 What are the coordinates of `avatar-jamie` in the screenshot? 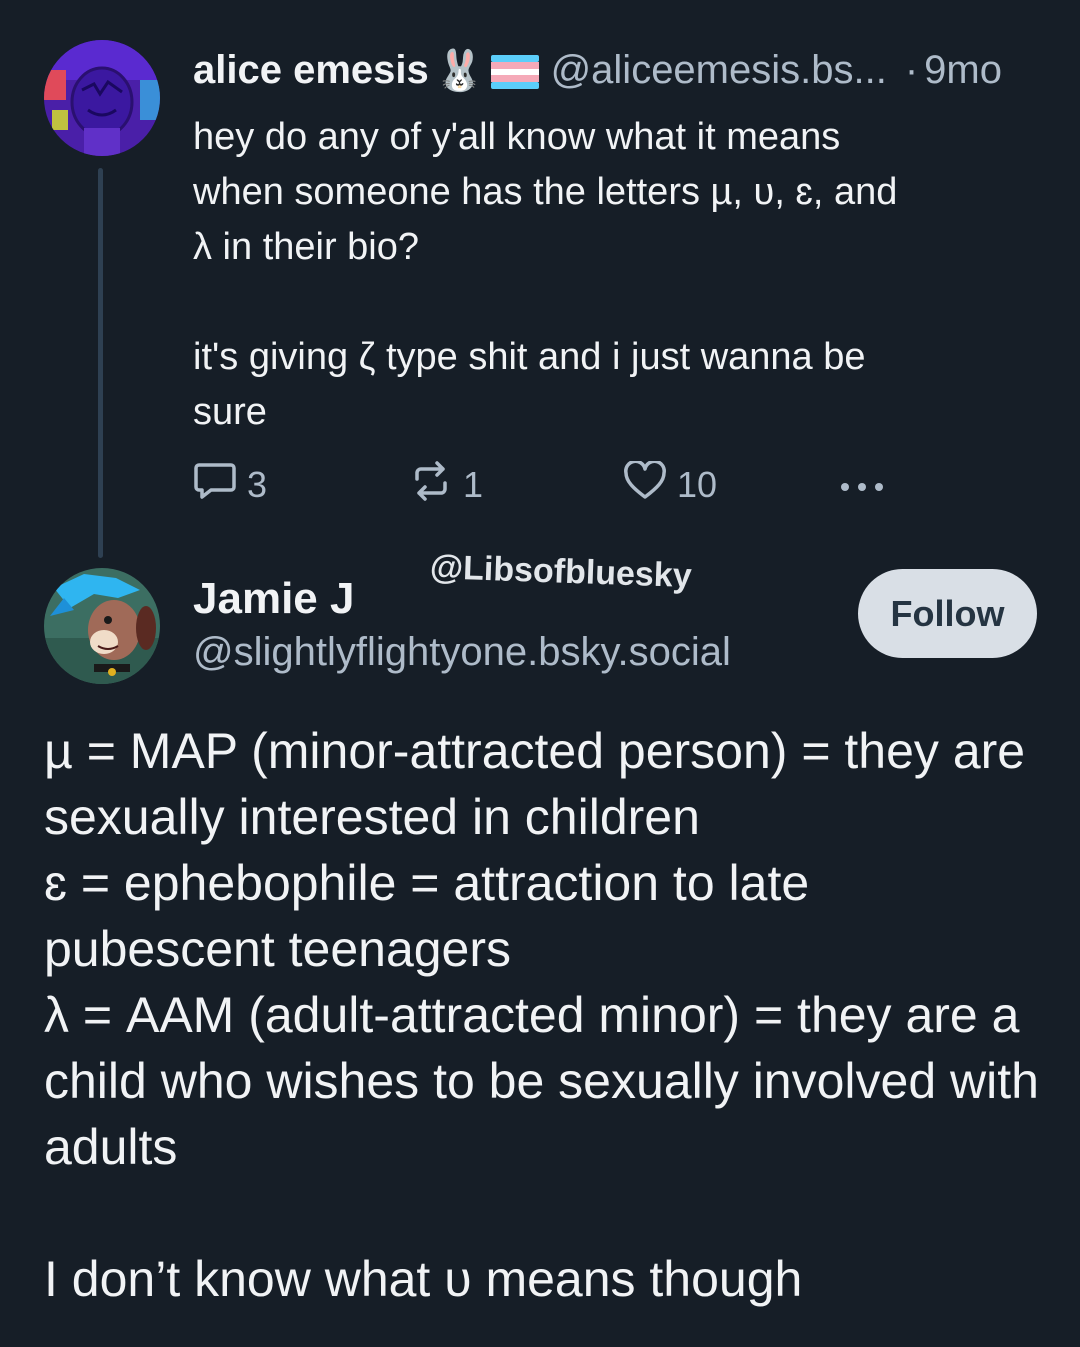 It's located at (102, 626).